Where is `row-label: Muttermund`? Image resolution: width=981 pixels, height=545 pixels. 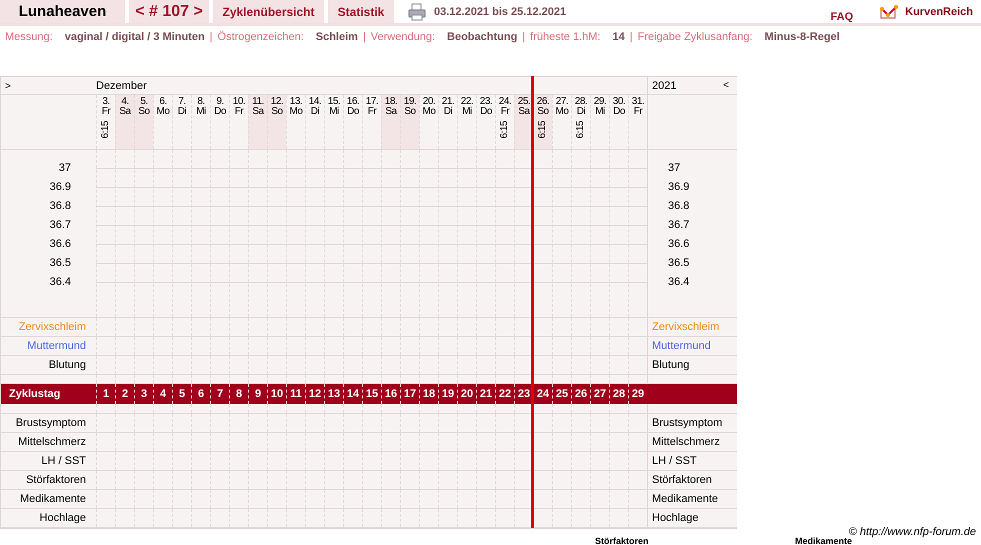
row-label: Muttermund is located at coordinates (681, 346).